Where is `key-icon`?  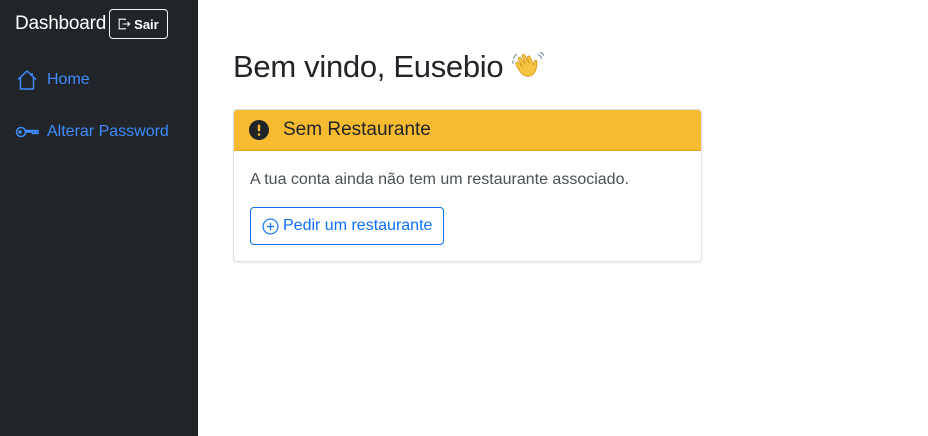
key-icon is located at coordinates (27, 132).